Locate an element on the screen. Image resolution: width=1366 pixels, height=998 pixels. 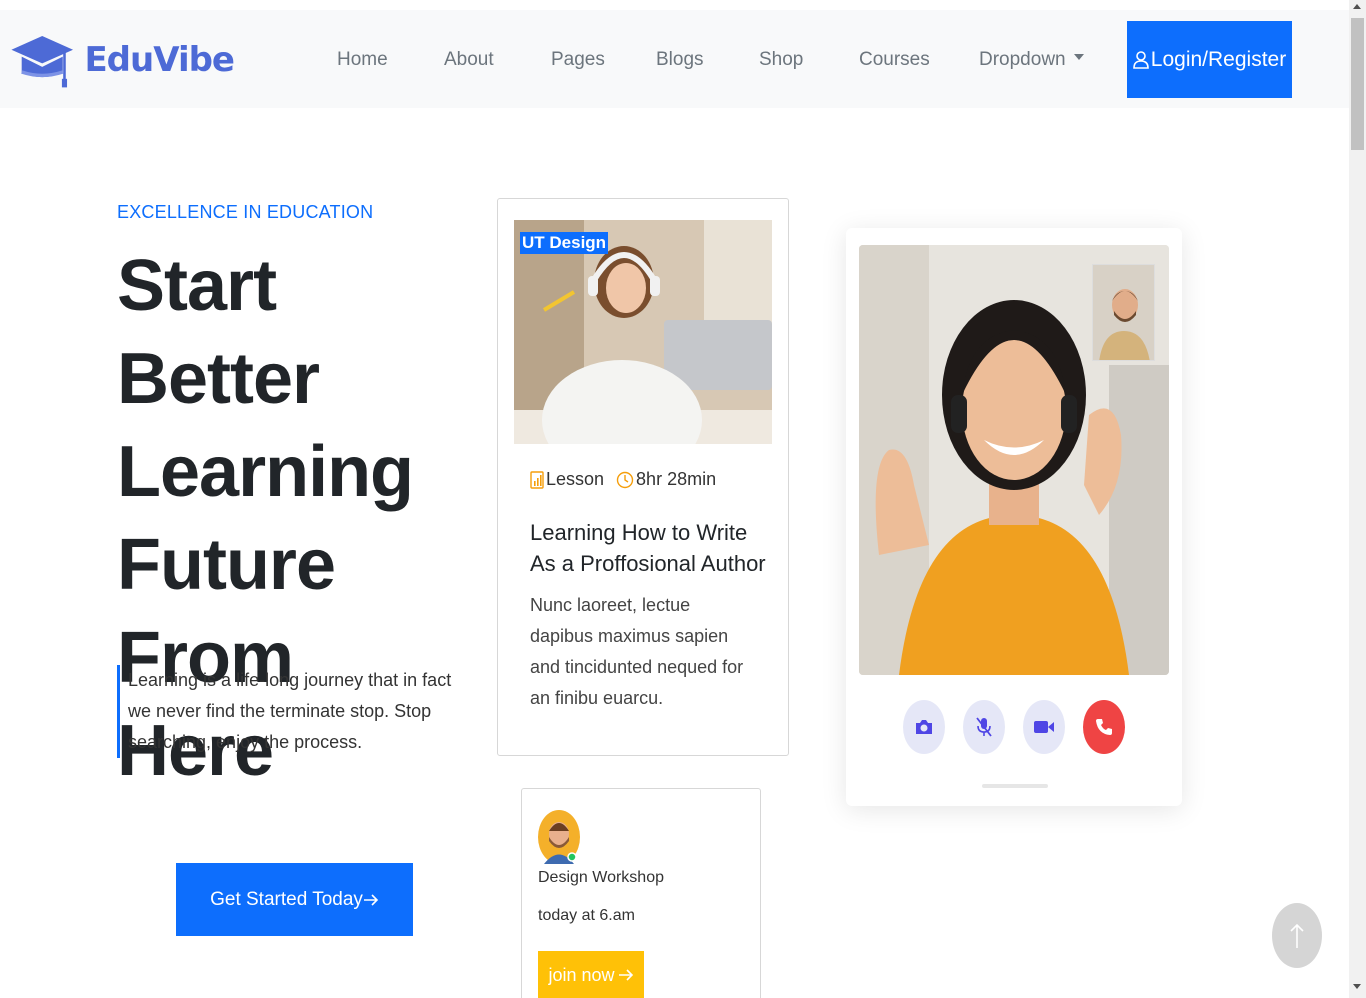
nav-courses: Courses is located at coordinates (894, 60).